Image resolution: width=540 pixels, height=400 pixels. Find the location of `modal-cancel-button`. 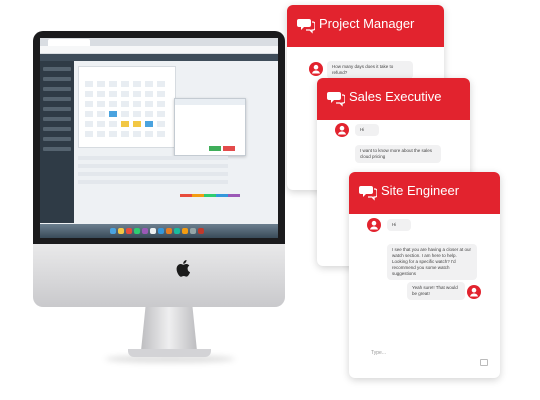

modal-cancel-button is located at coordinates (229, 148).